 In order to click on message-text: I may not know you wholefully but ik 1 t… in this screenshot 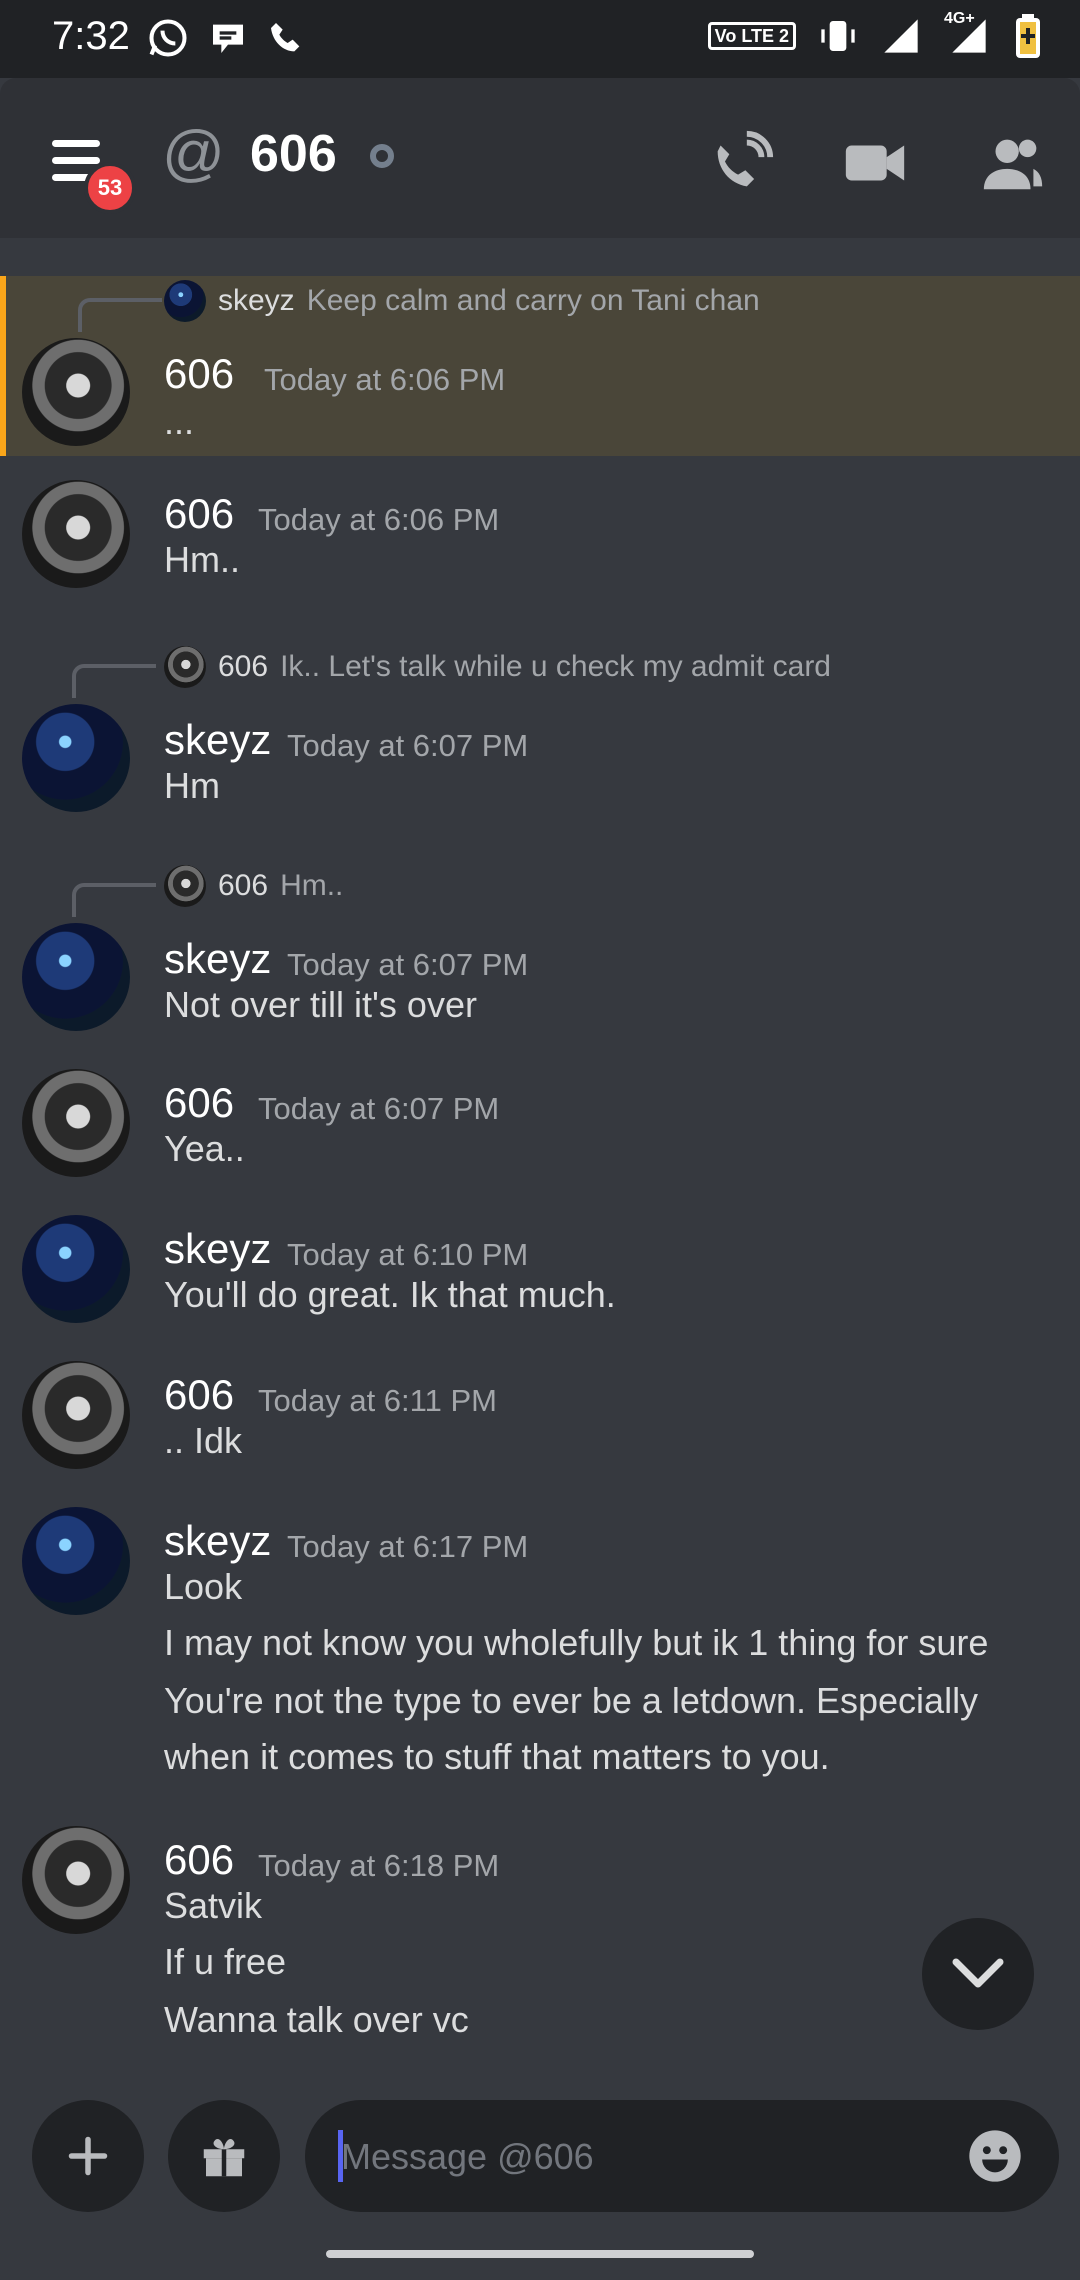, I will do `click(576, 1642)`.